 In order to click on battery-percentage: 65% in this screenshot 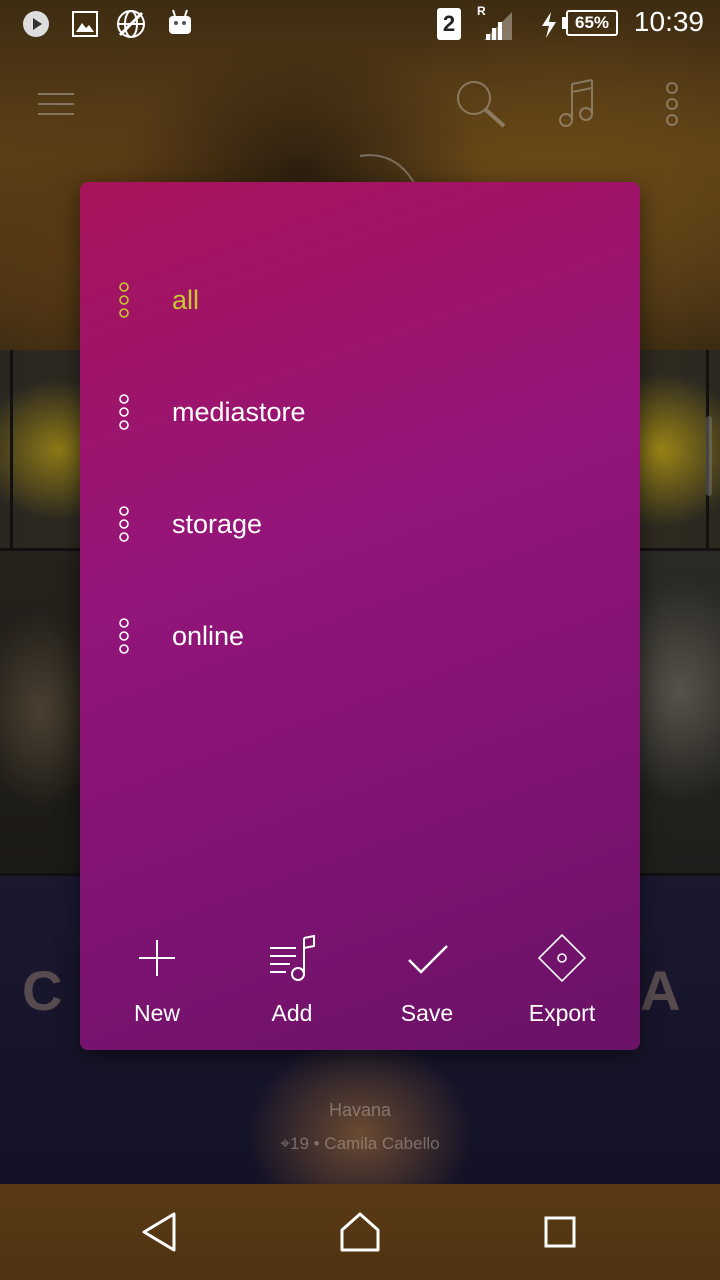, I will do `click(592, 23)`.